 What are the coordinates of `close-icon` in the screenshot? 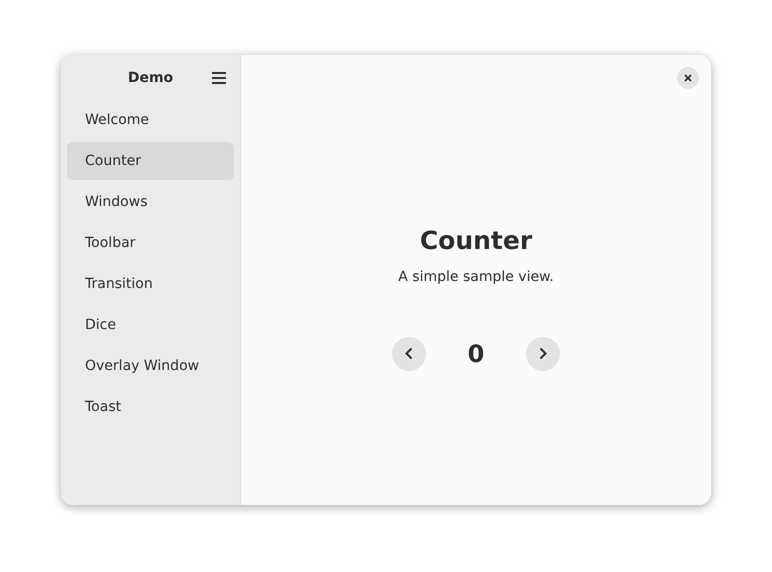 It's located at (688, 78).